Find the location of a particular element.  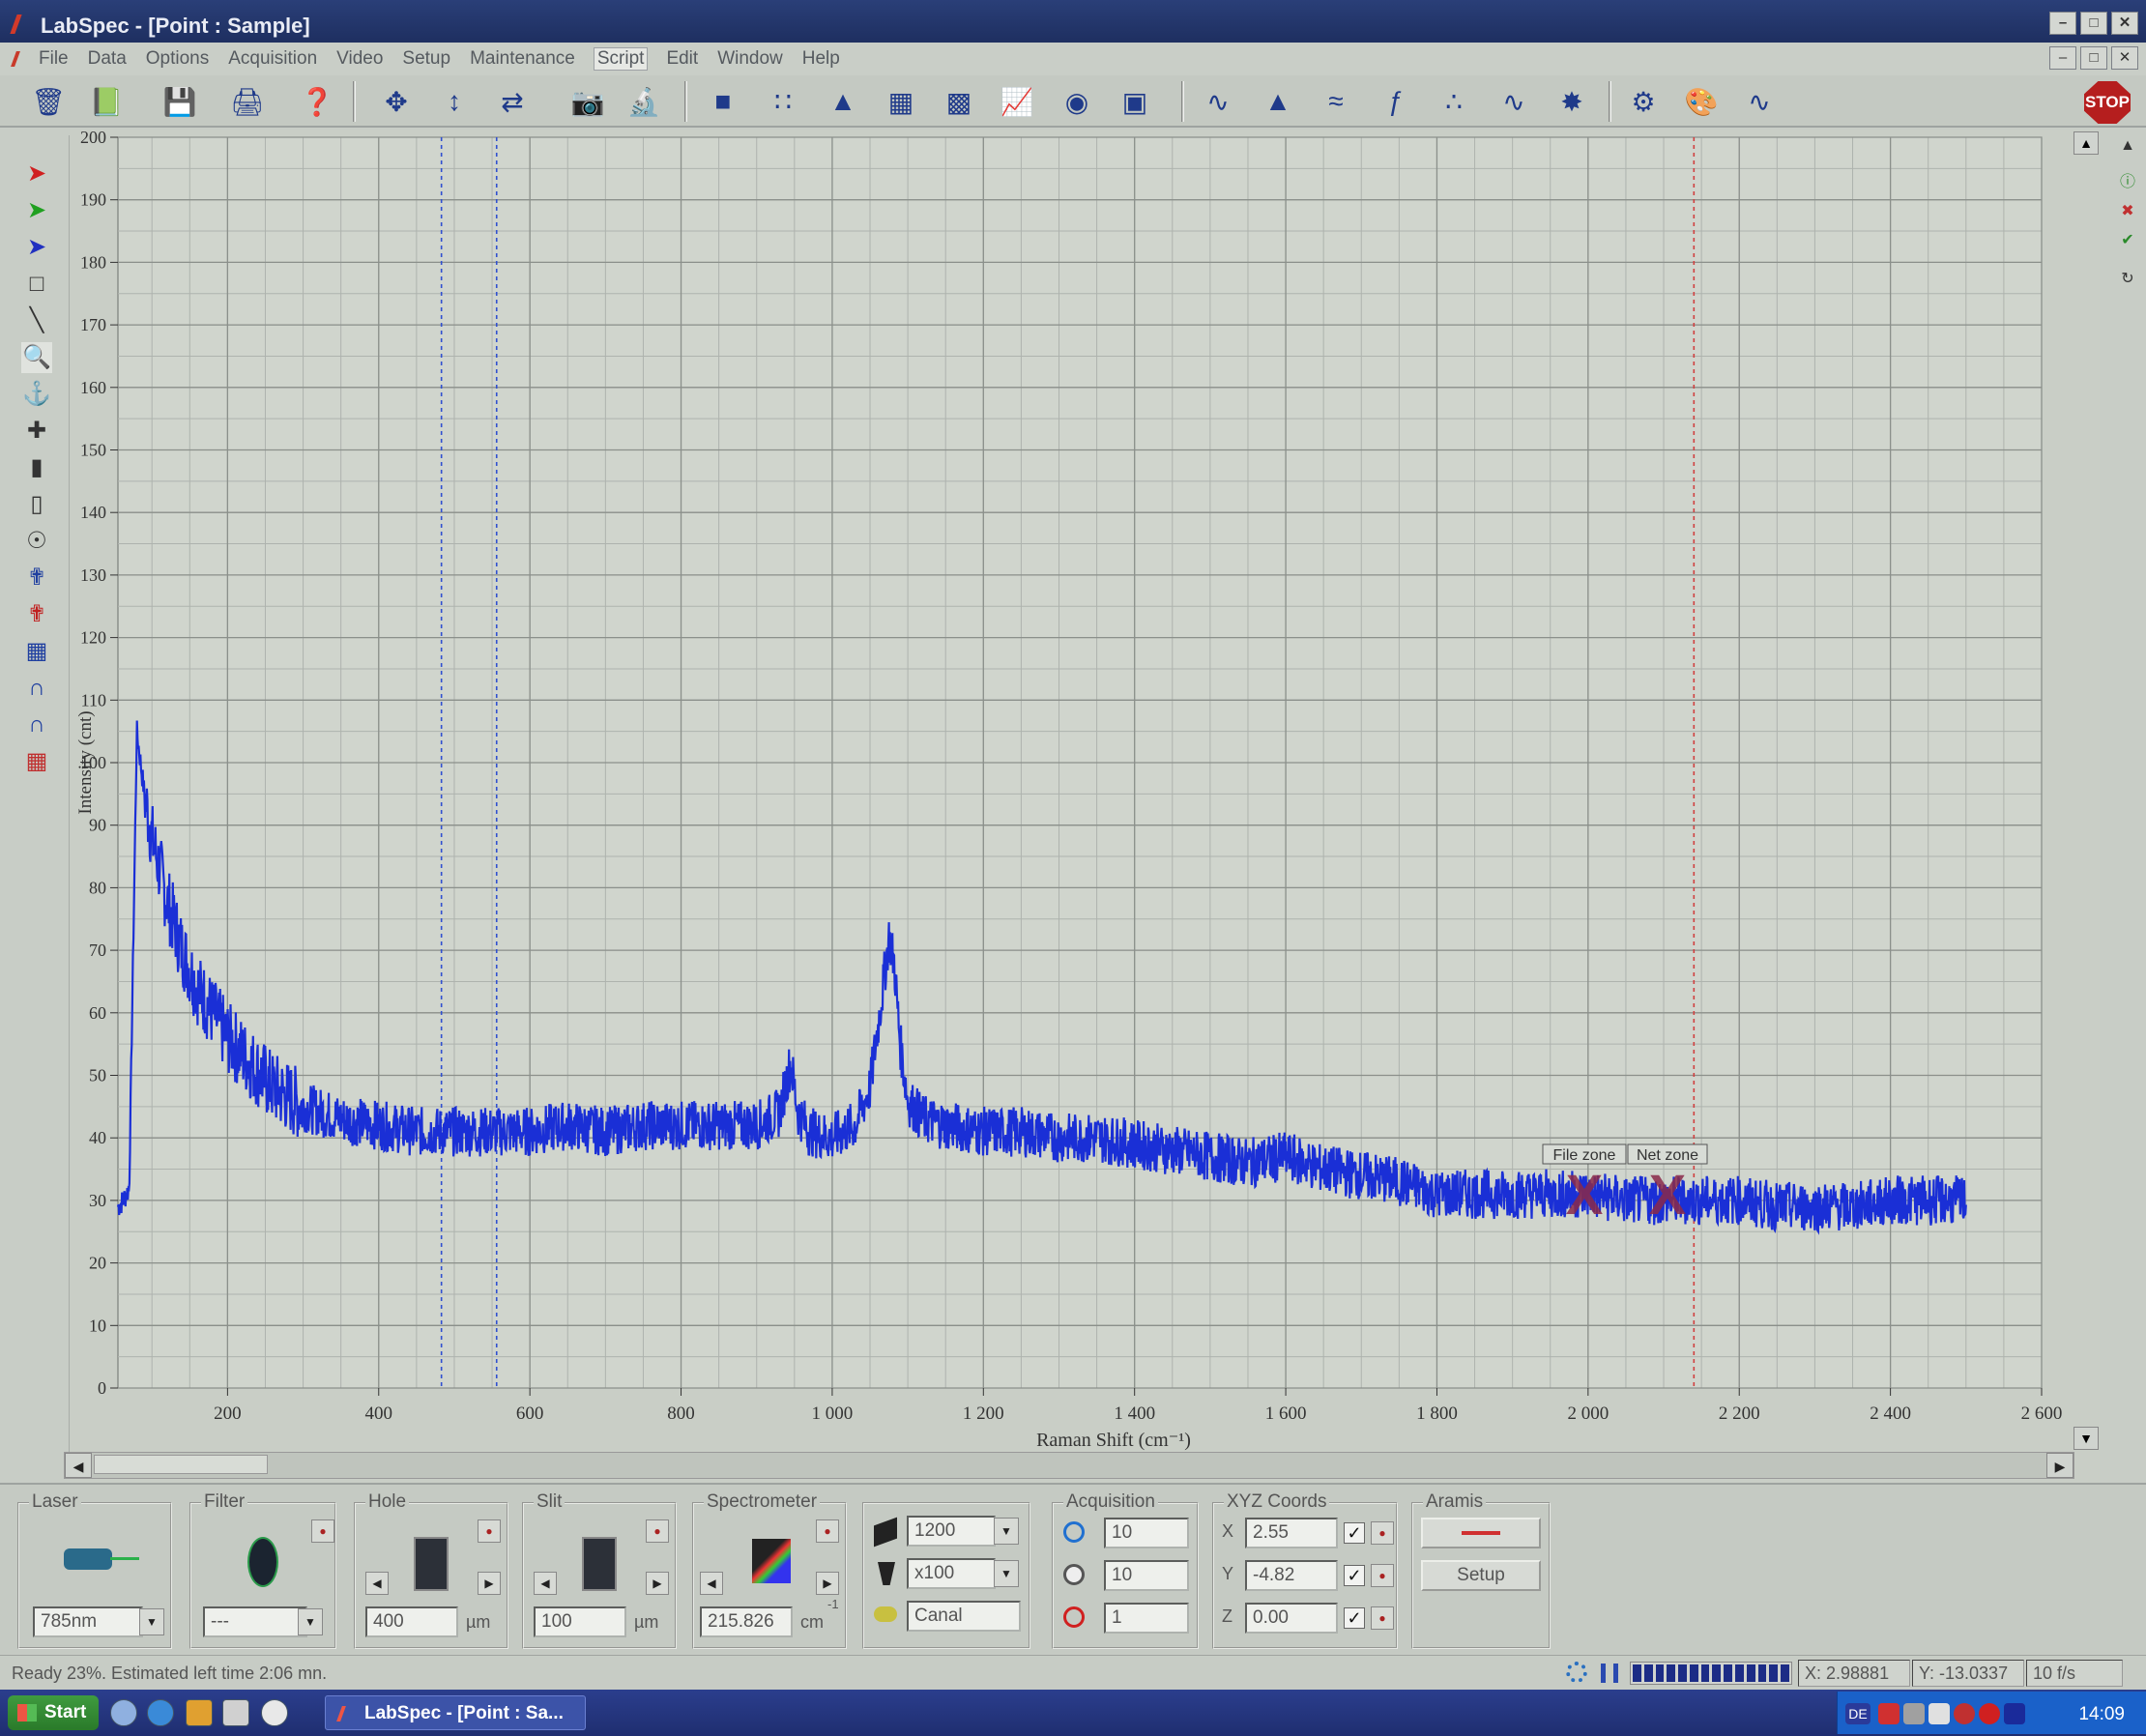

zoom-all-icon: ✥ is located at coordinates (397, 101).